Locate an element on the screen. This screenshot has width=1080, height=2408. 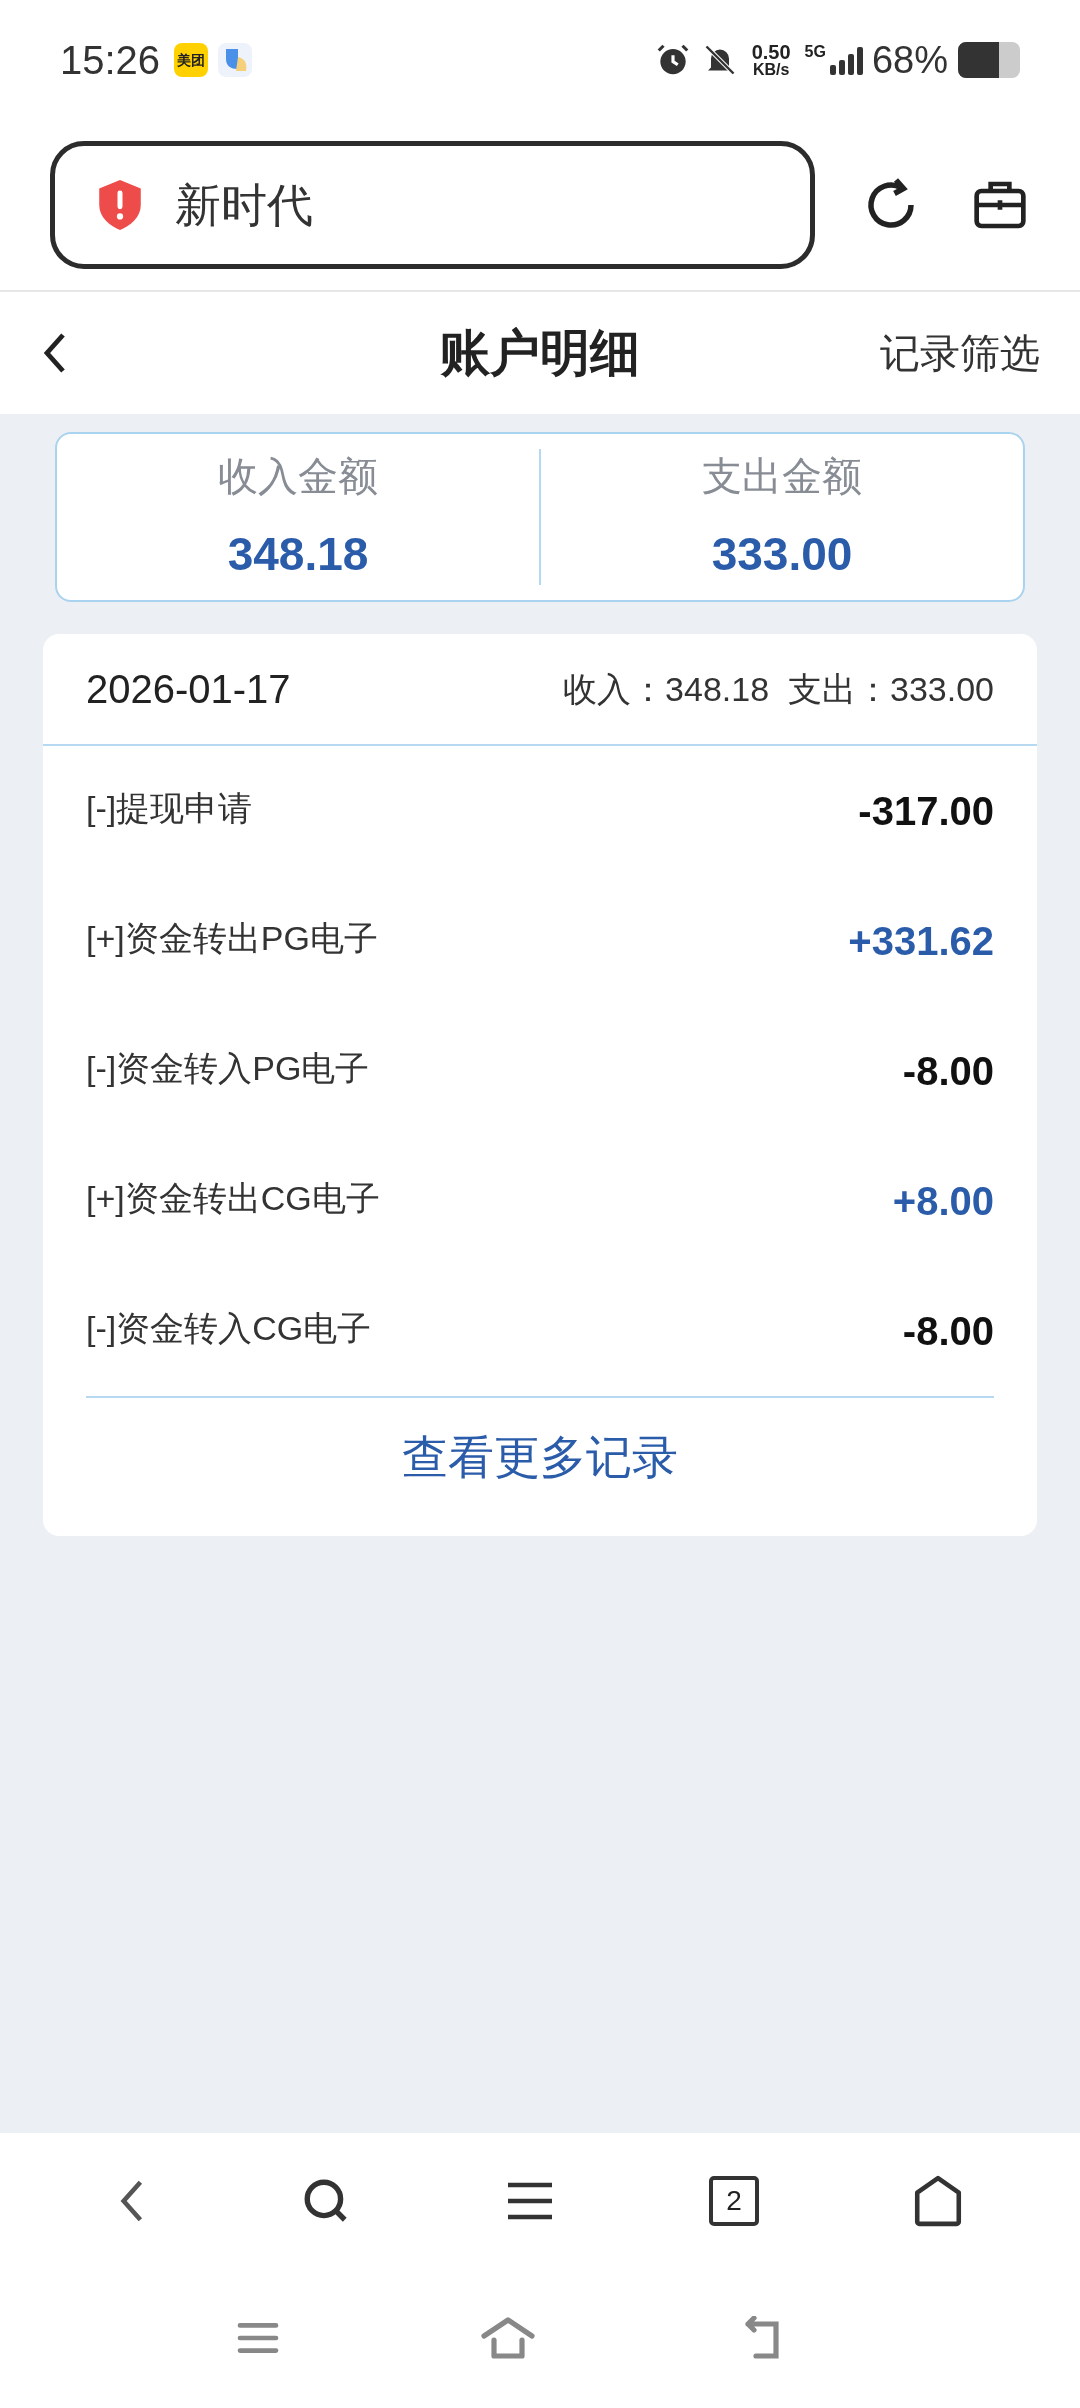
address-bar: 新时代 is located at coordinates (432, 205).